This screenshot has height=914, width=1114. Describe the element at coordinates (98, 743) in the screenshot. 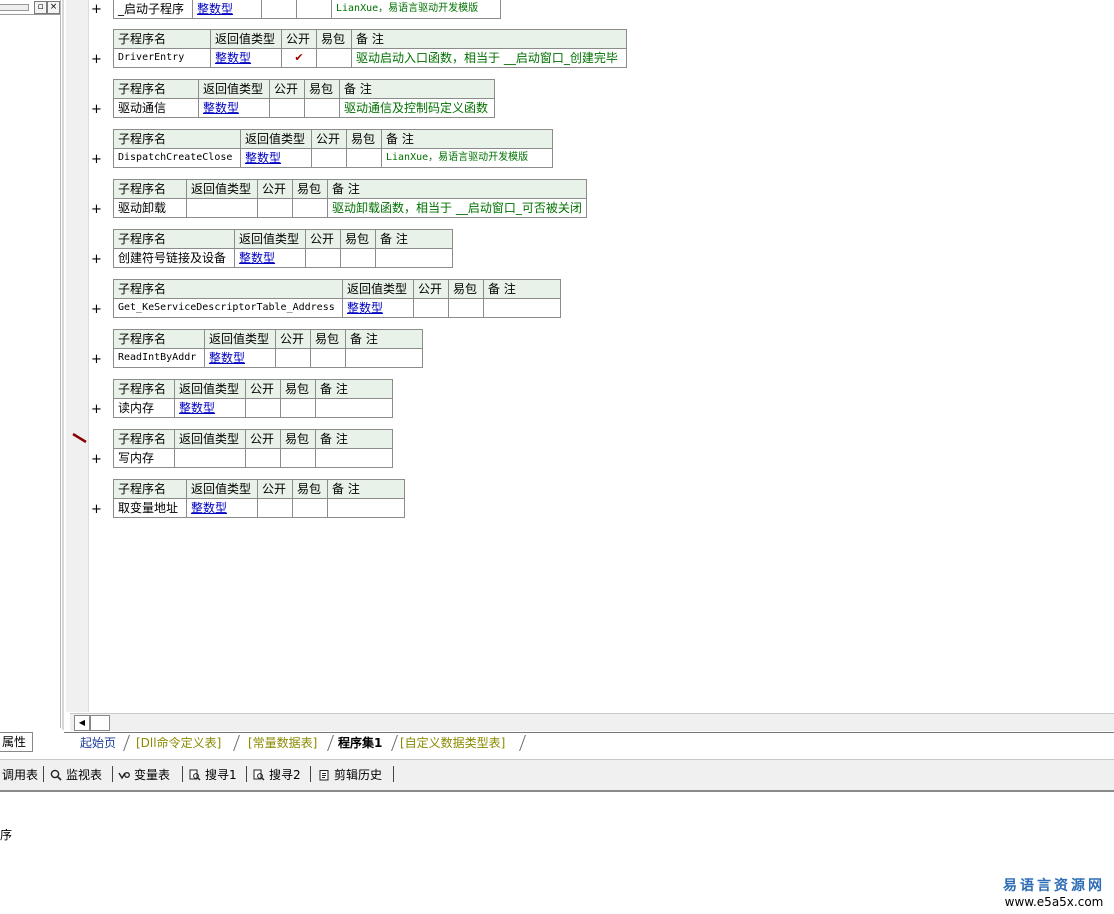

I see `tab-start-page: 起始页` at that location.